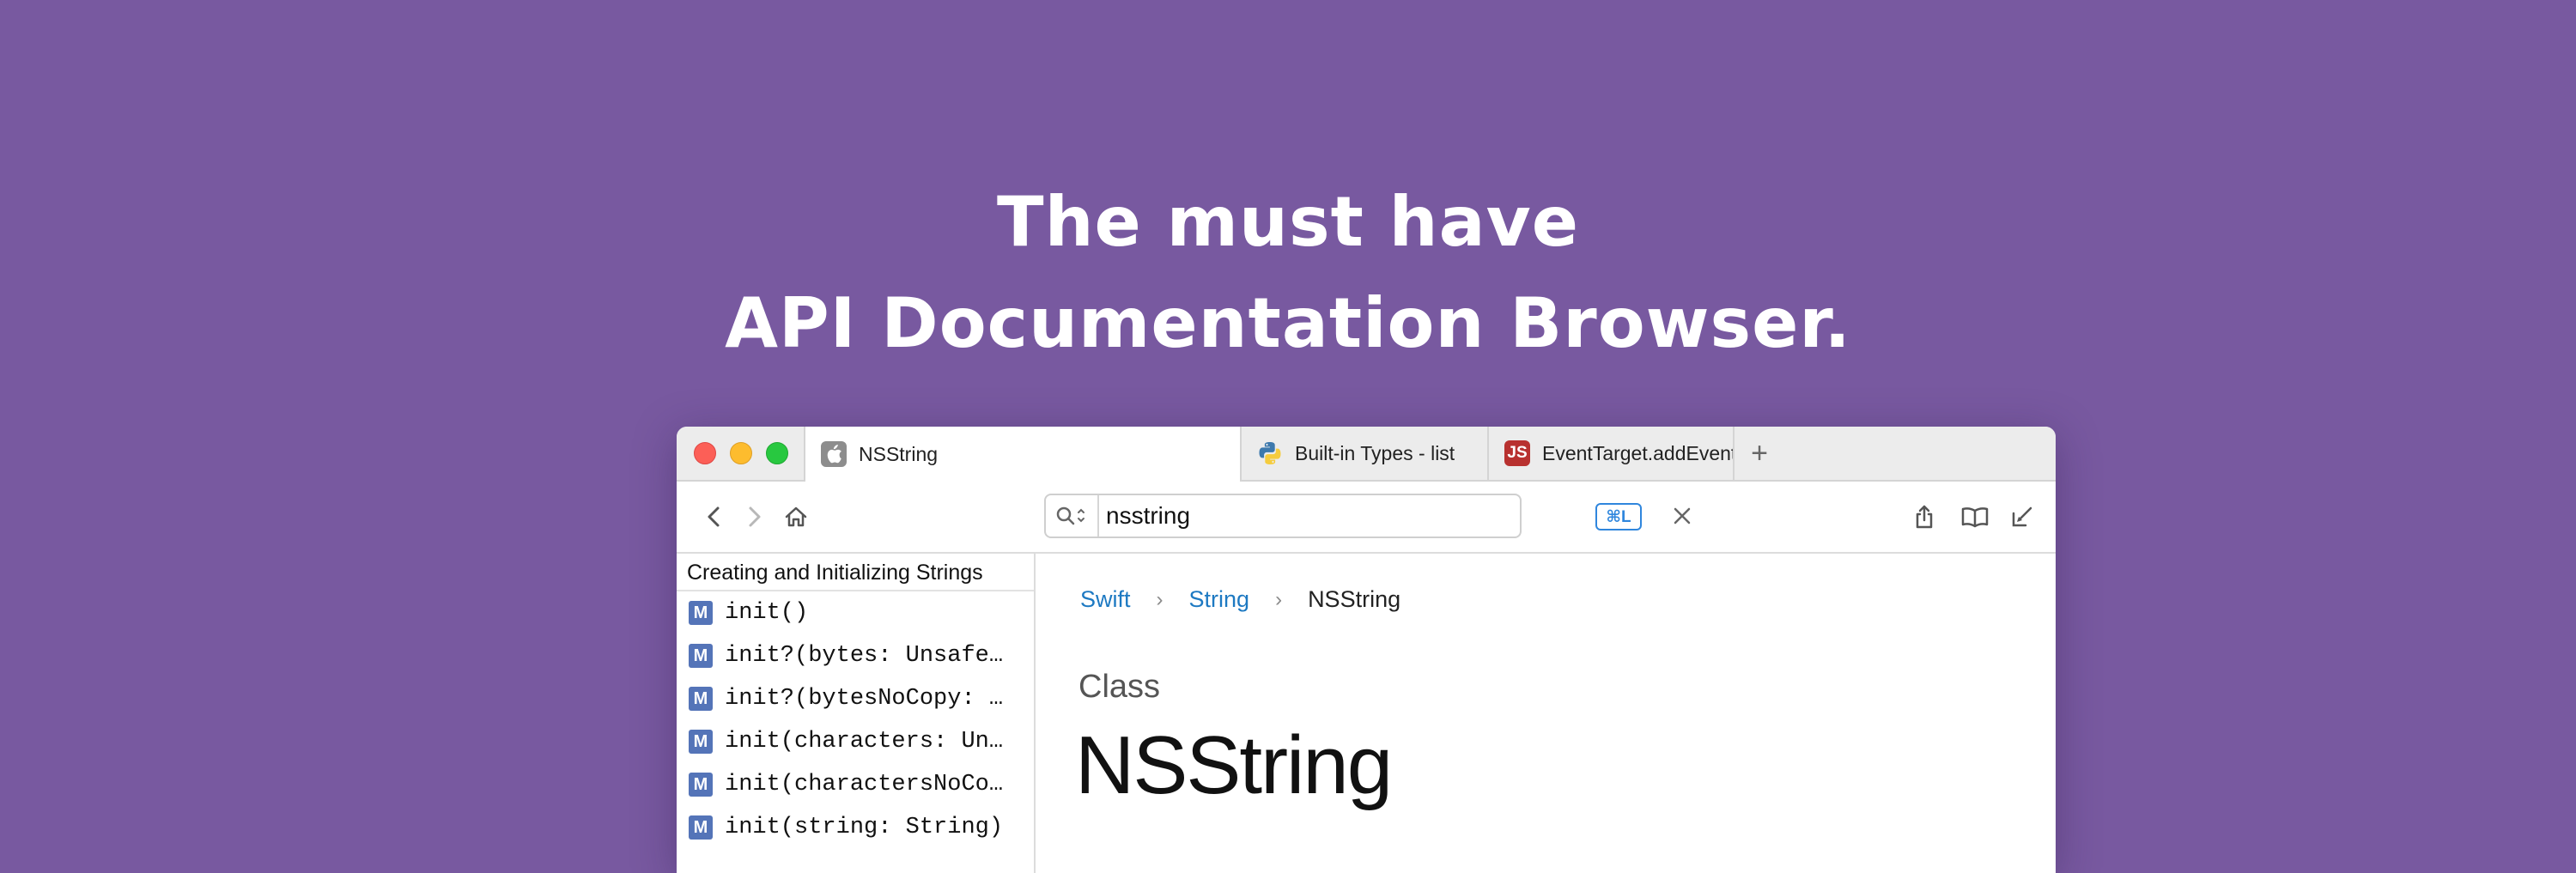 This screenshot has width=2576, height=873. What do you see at coordinates (899, 454) in the screenshot?
I see `tab-label: NSString` at bounding box center [899, 454].